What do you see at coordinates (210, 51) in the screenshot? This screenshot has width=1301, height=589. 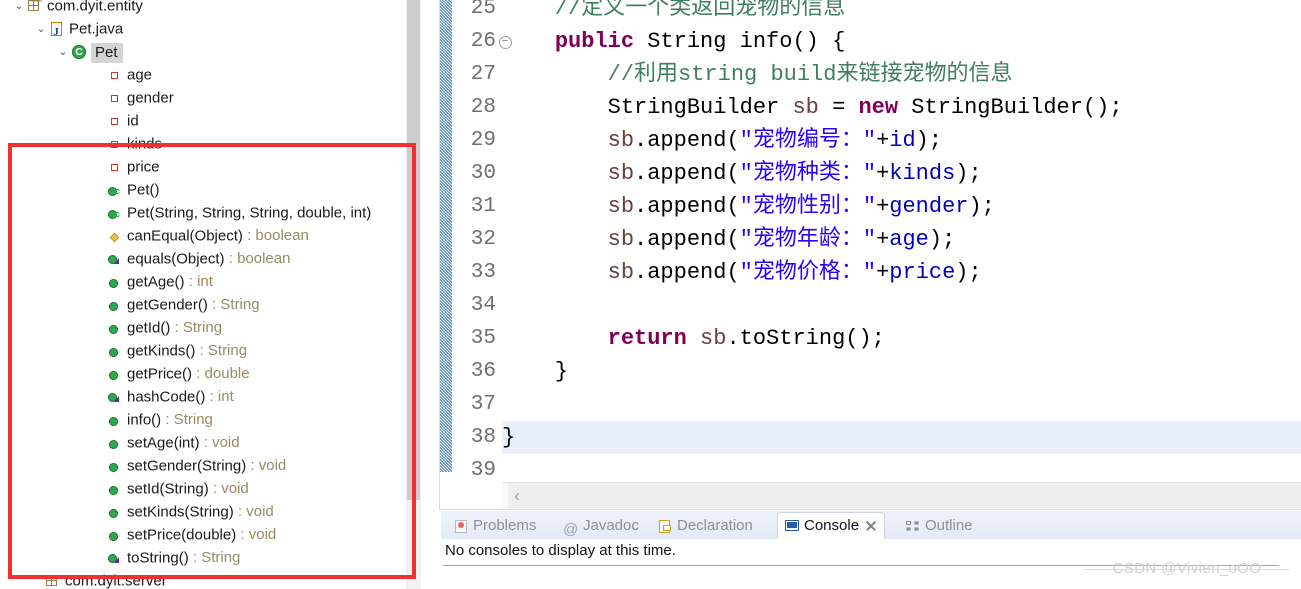 I see `tree-item: ⌄ Pet` at bounding box center [210, 51].